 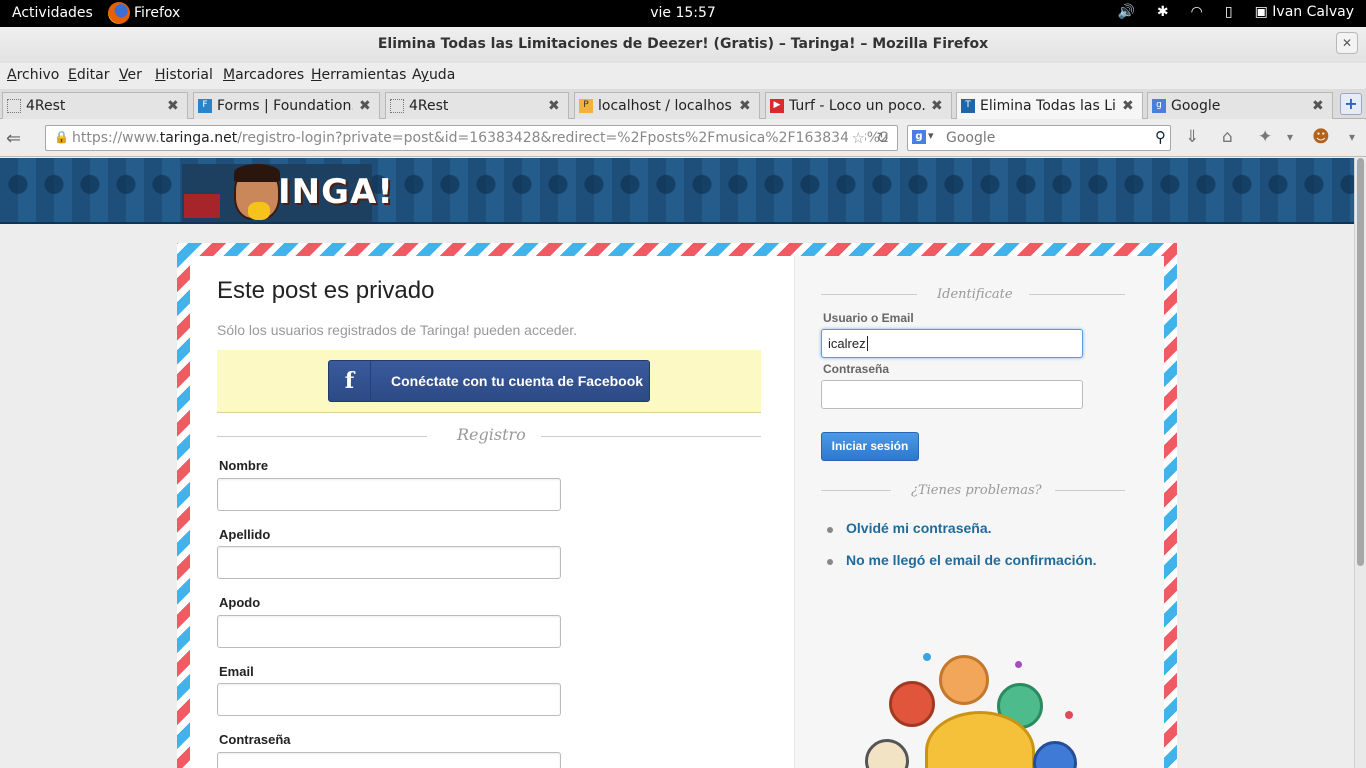 I want to click on login-title: Identificate, so click(x=975, y=294).